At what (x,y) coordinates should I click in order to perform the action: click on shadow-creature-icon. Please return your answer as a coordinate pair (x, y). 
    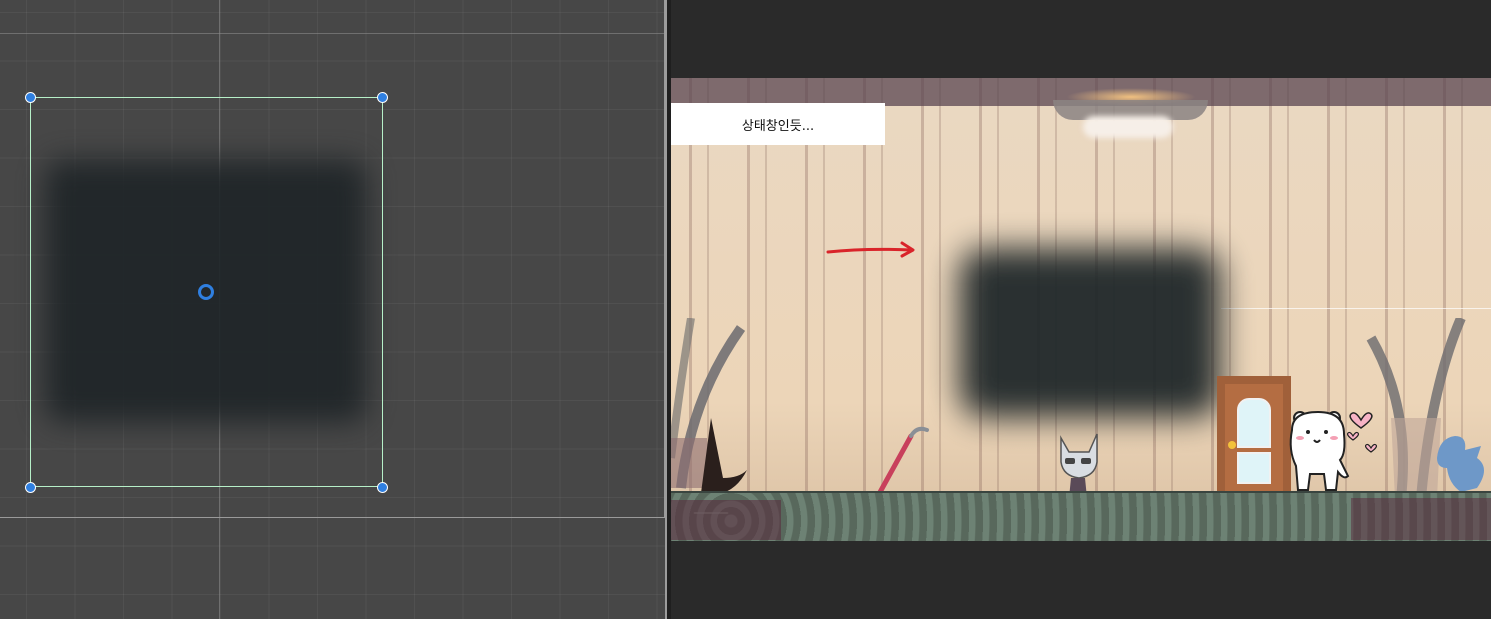
    Looking at the image, I should click on (724, 456).